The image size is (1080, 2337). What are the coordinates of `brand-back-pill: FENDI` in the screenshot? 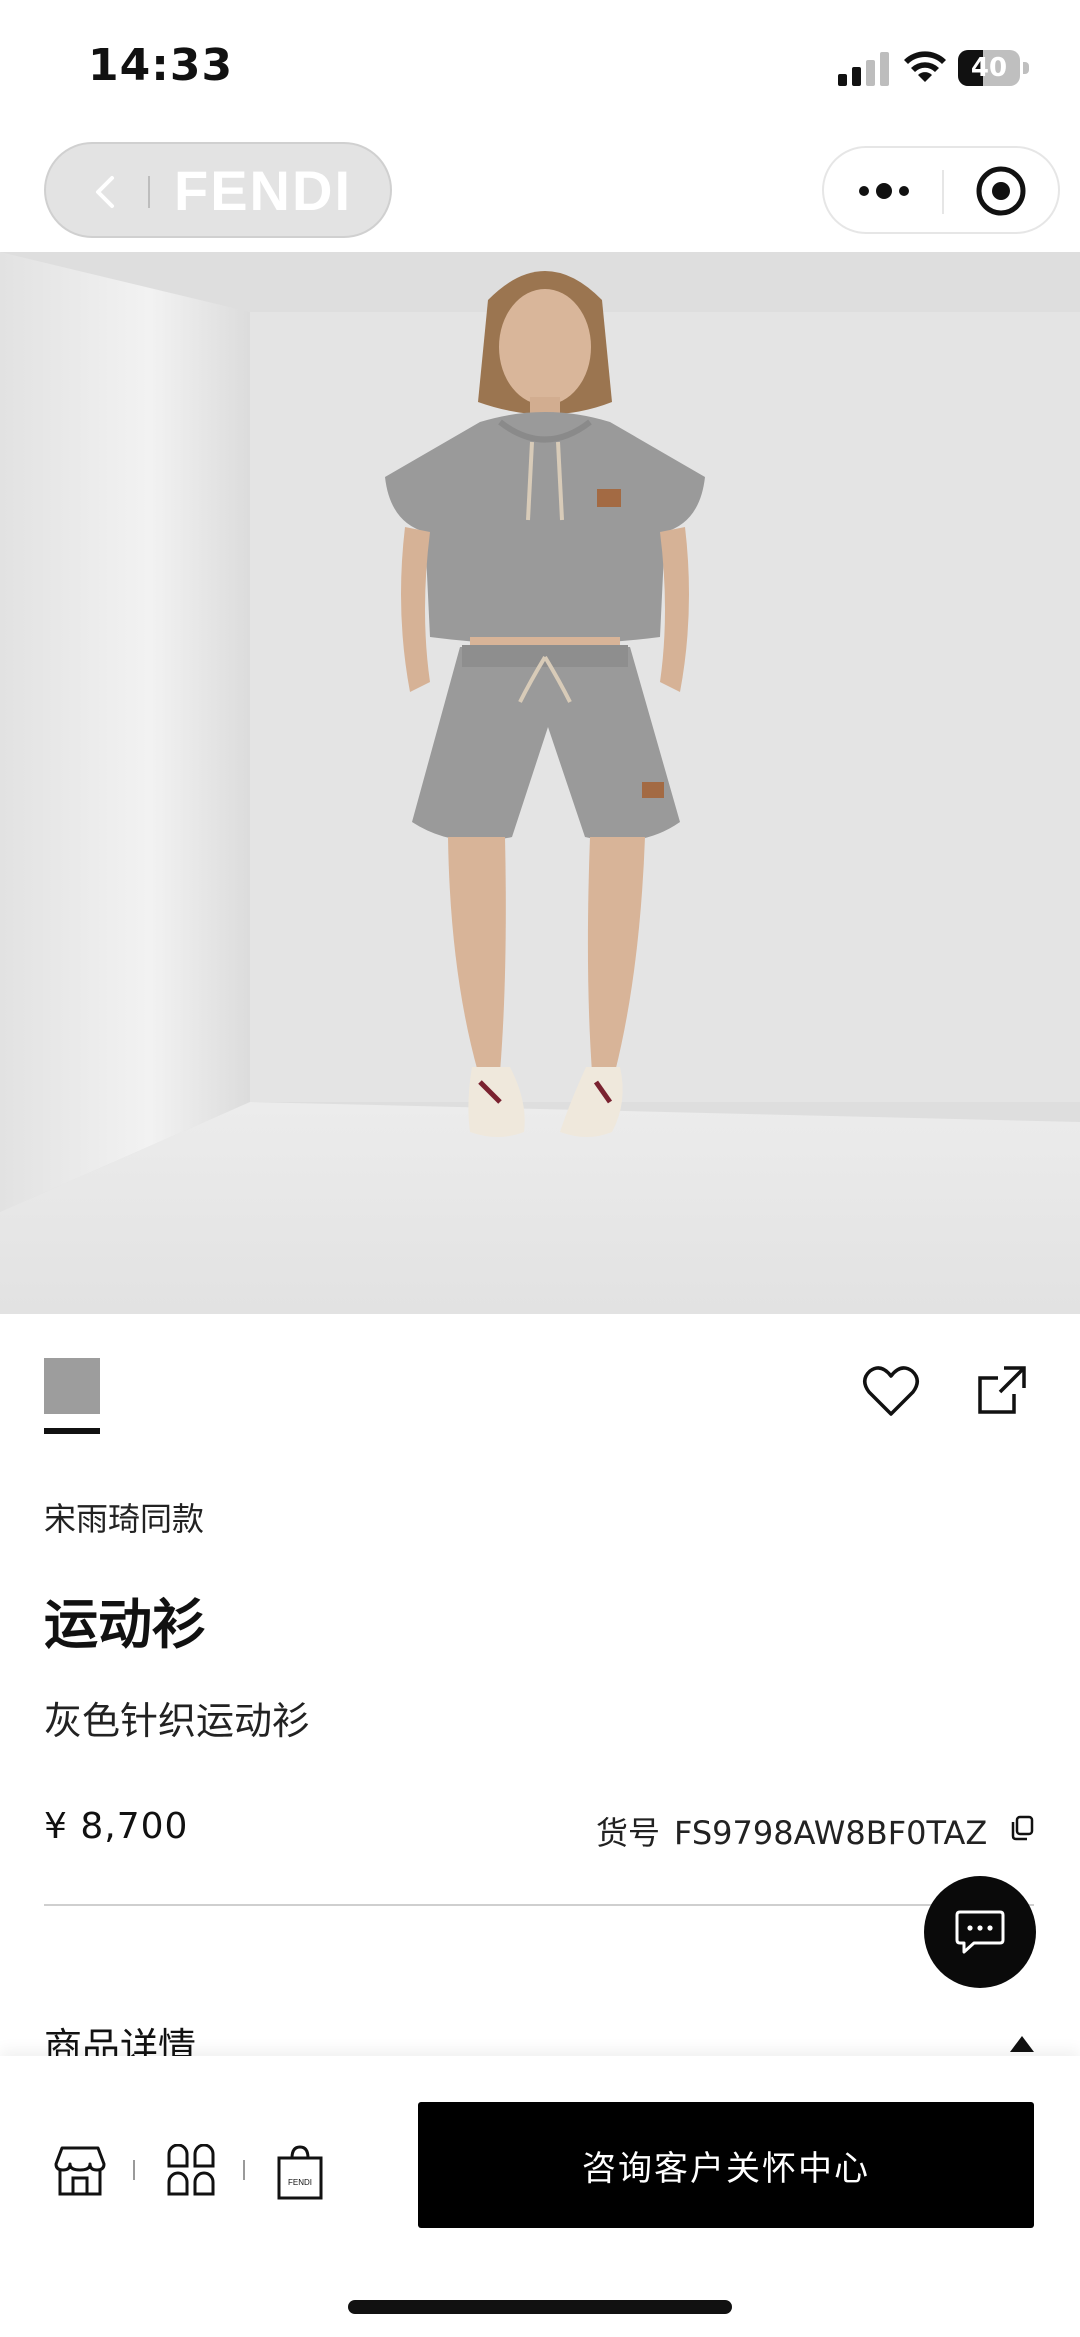 It's located at (218, 190).